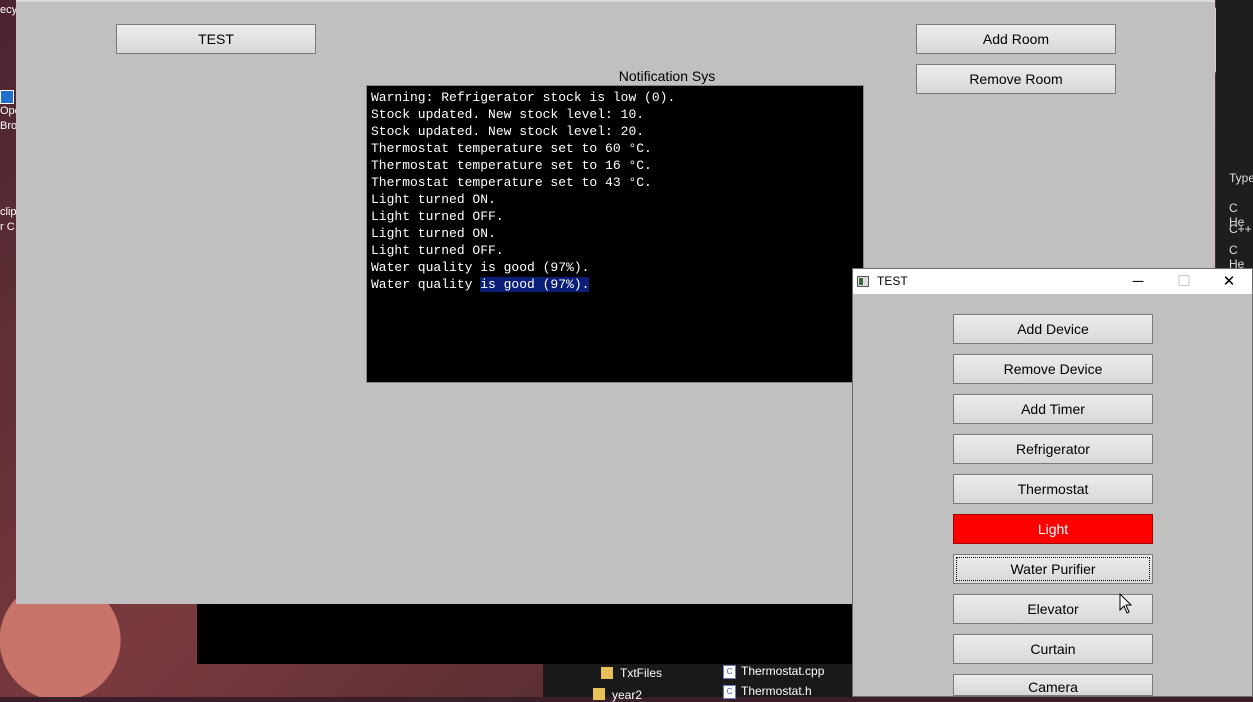 This screenshot has width=1253, height=702. I want to click on ide-background-panel: Type C He C++ C He, so click(1234, 135).